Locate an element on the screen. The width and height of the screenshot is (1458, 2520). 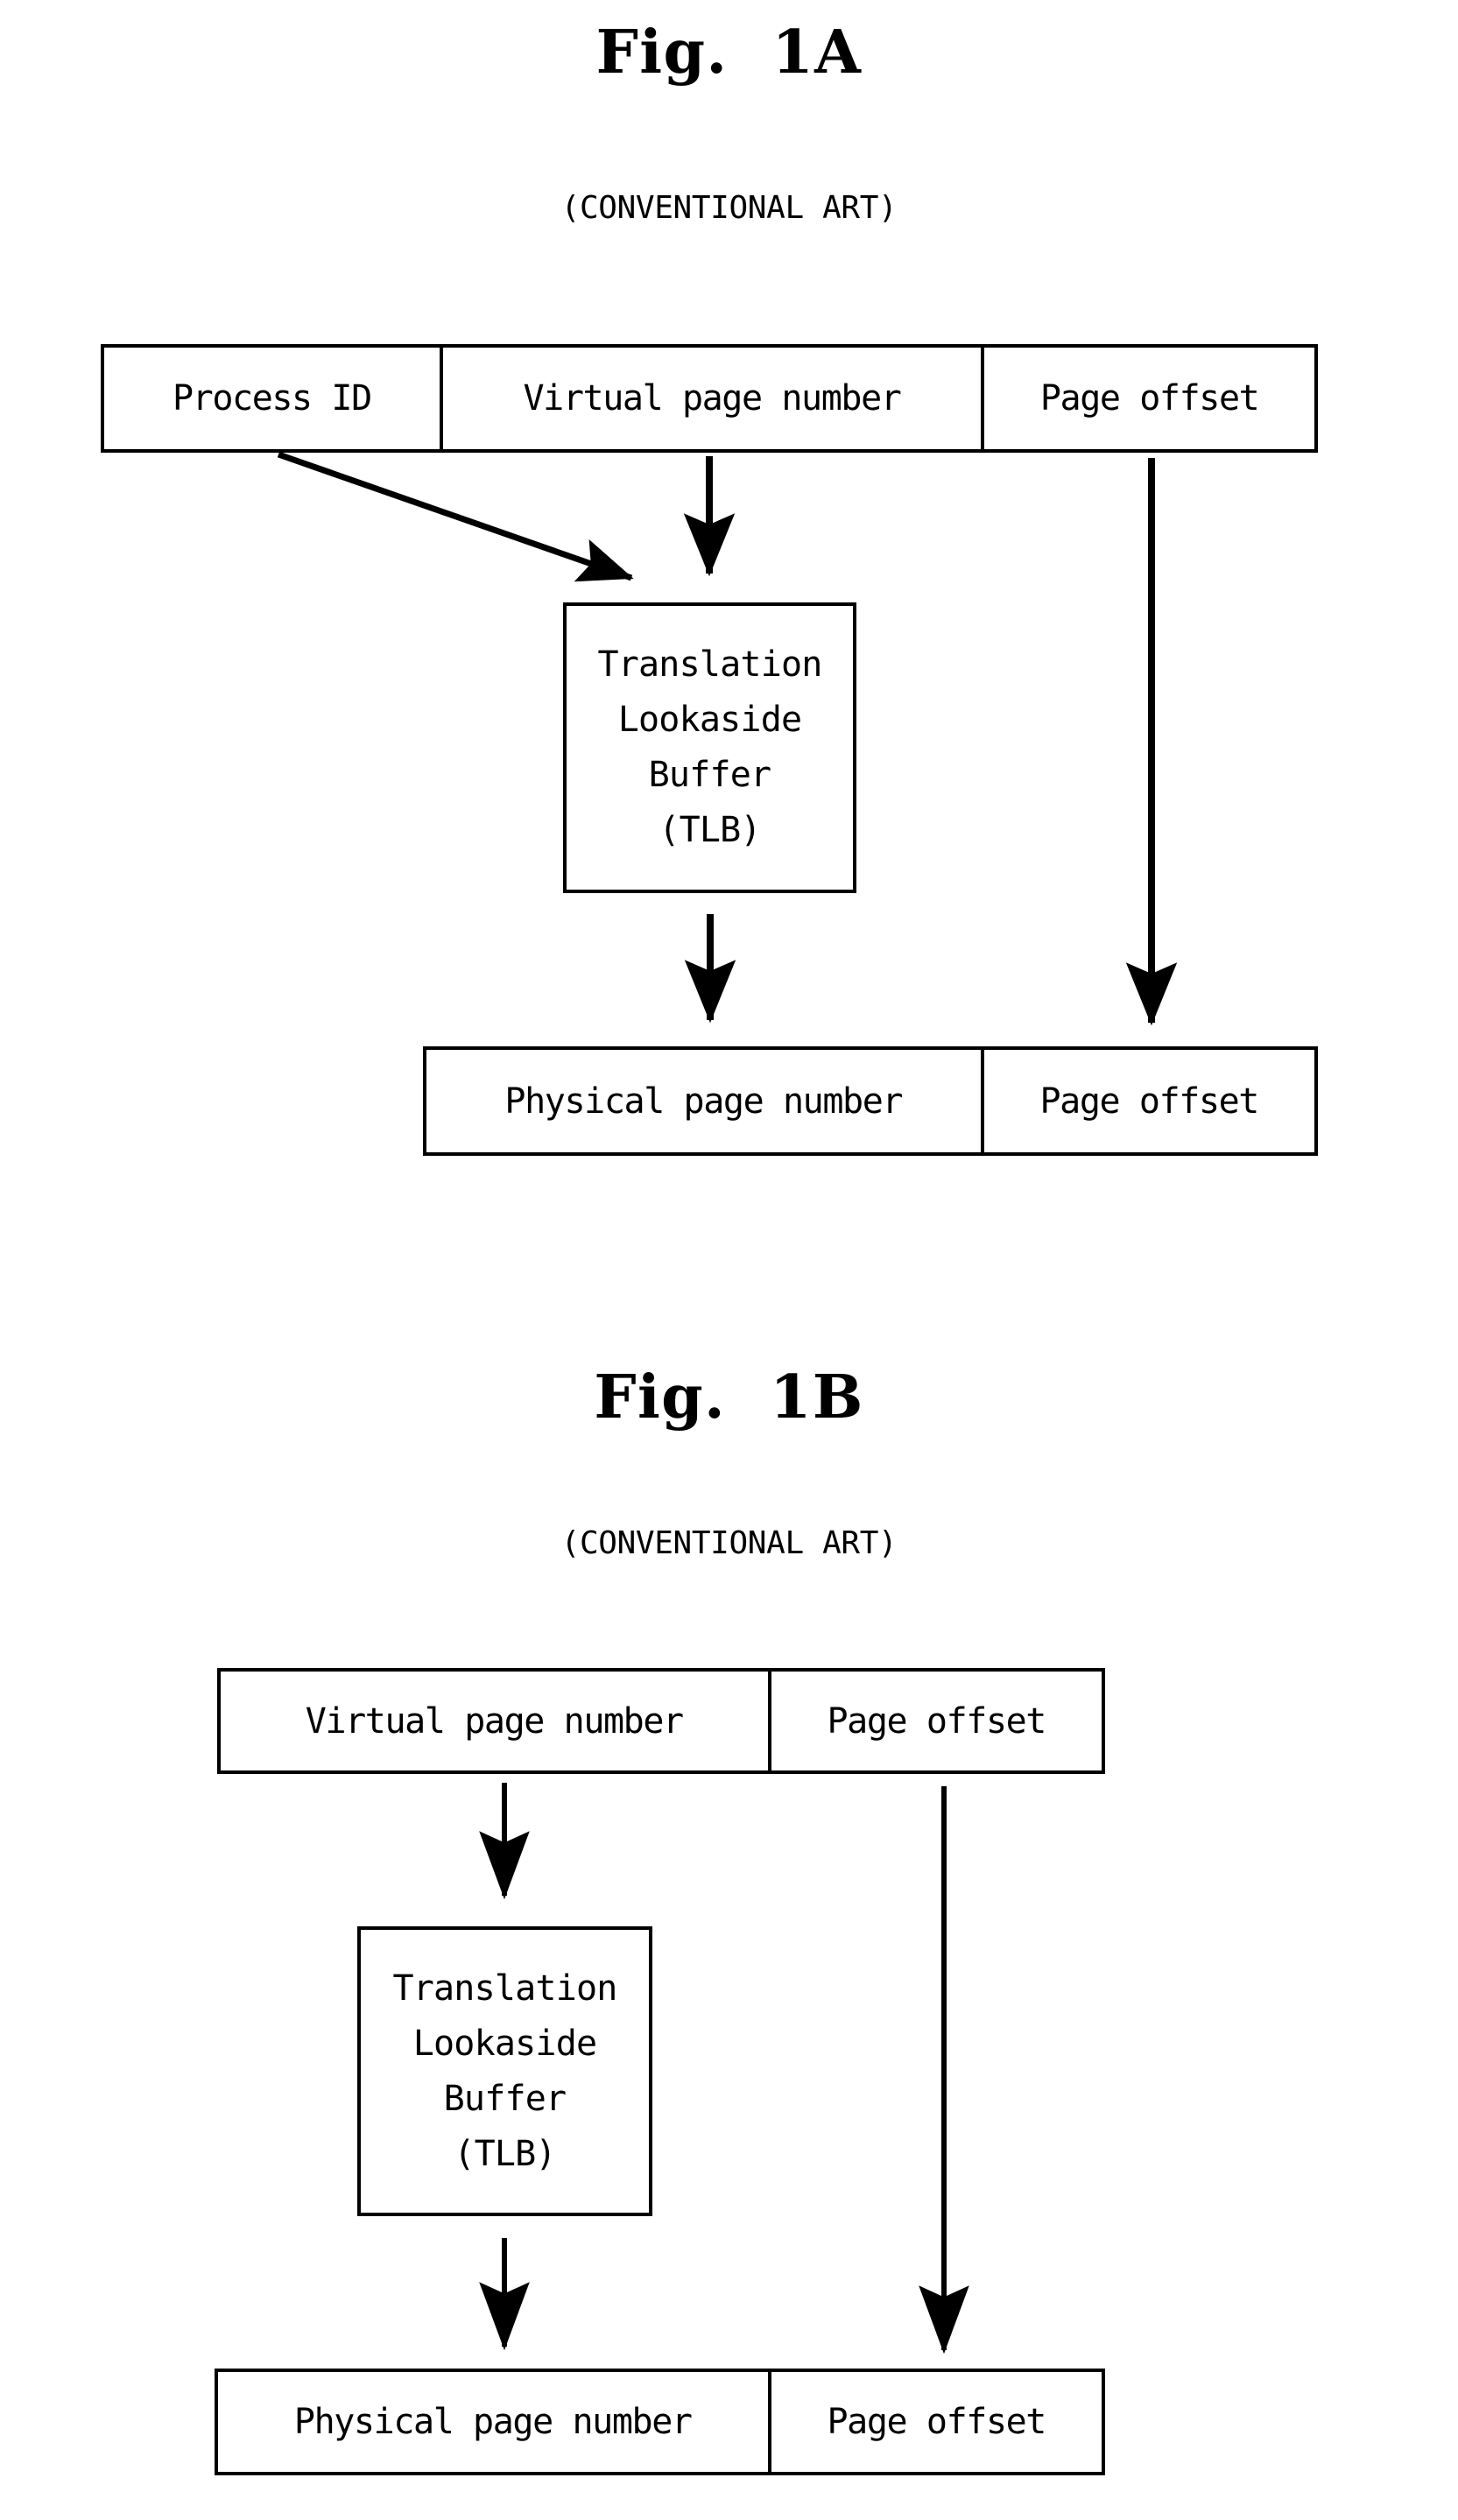
fig-1b-cell-page-offset: Page offset is located at coordinates (934, 1721).